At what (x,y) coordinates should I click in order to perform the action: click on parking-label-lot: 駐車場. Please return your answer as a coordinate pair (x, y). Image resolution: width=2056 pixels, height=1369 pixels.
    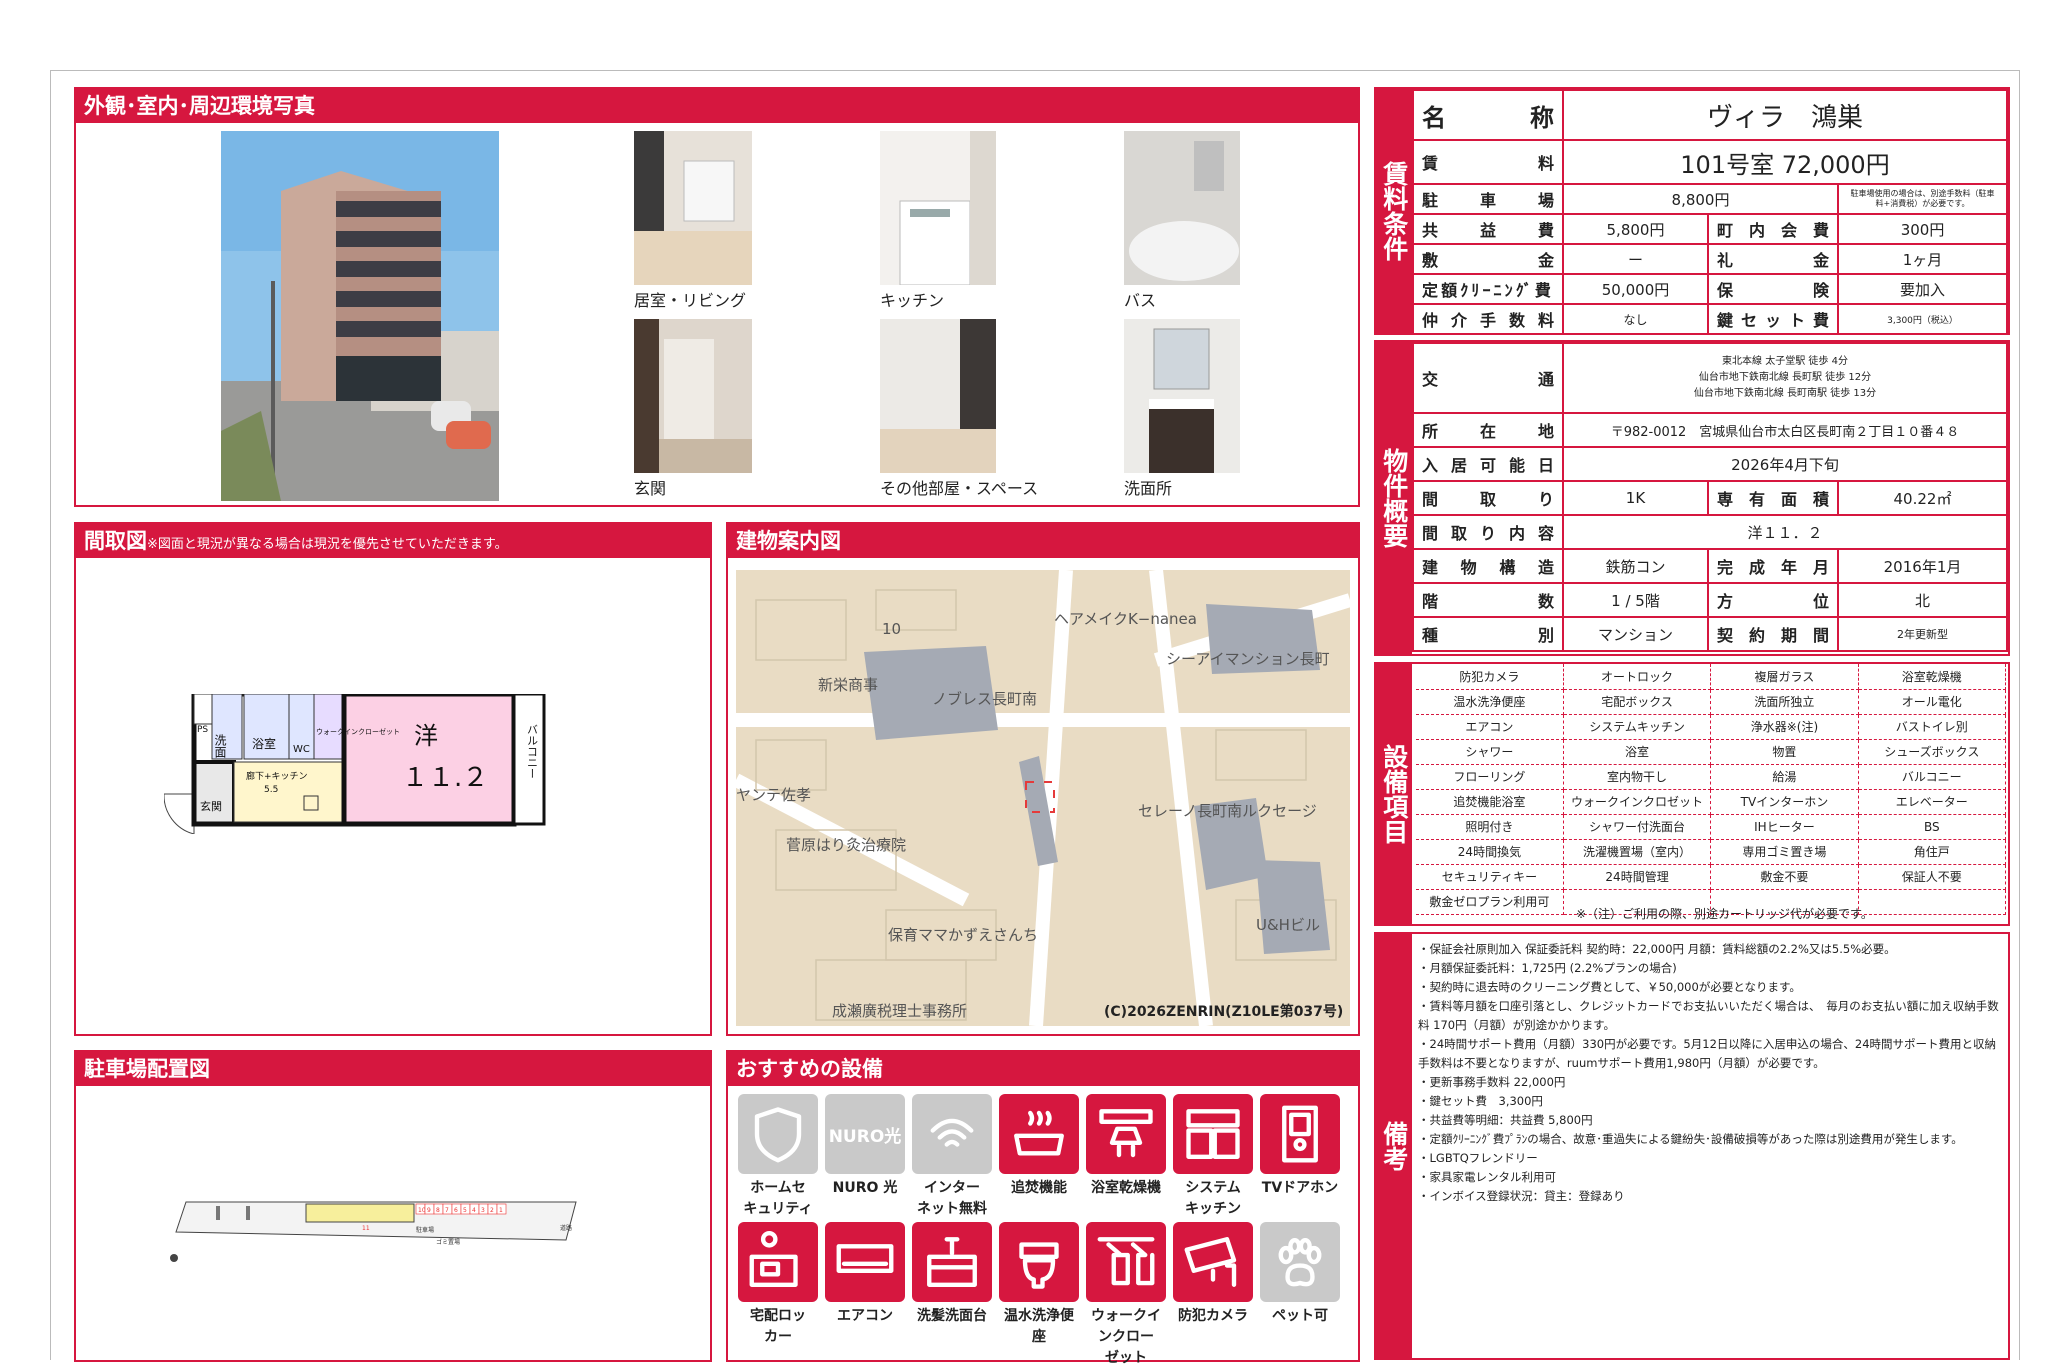
    Looking at the image, I should click on (425, 1230).